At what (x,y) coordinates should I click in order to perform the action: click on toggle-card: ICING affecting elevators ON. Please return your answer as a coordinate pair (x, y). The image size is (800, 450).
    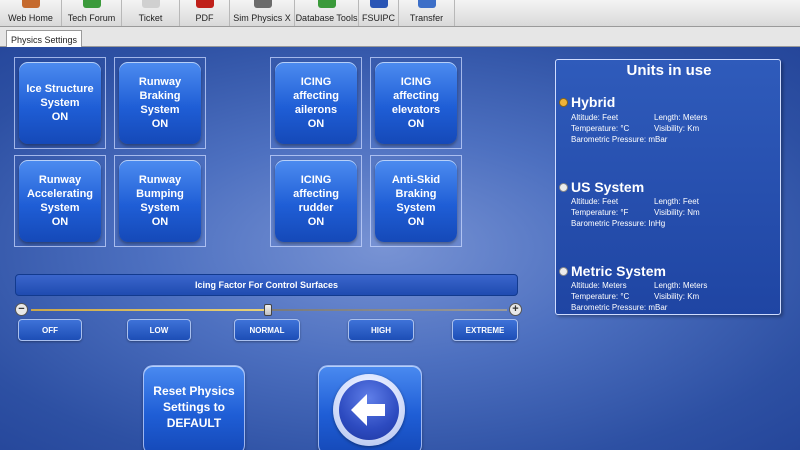
    Looking at the image, I should click on (416, 103).